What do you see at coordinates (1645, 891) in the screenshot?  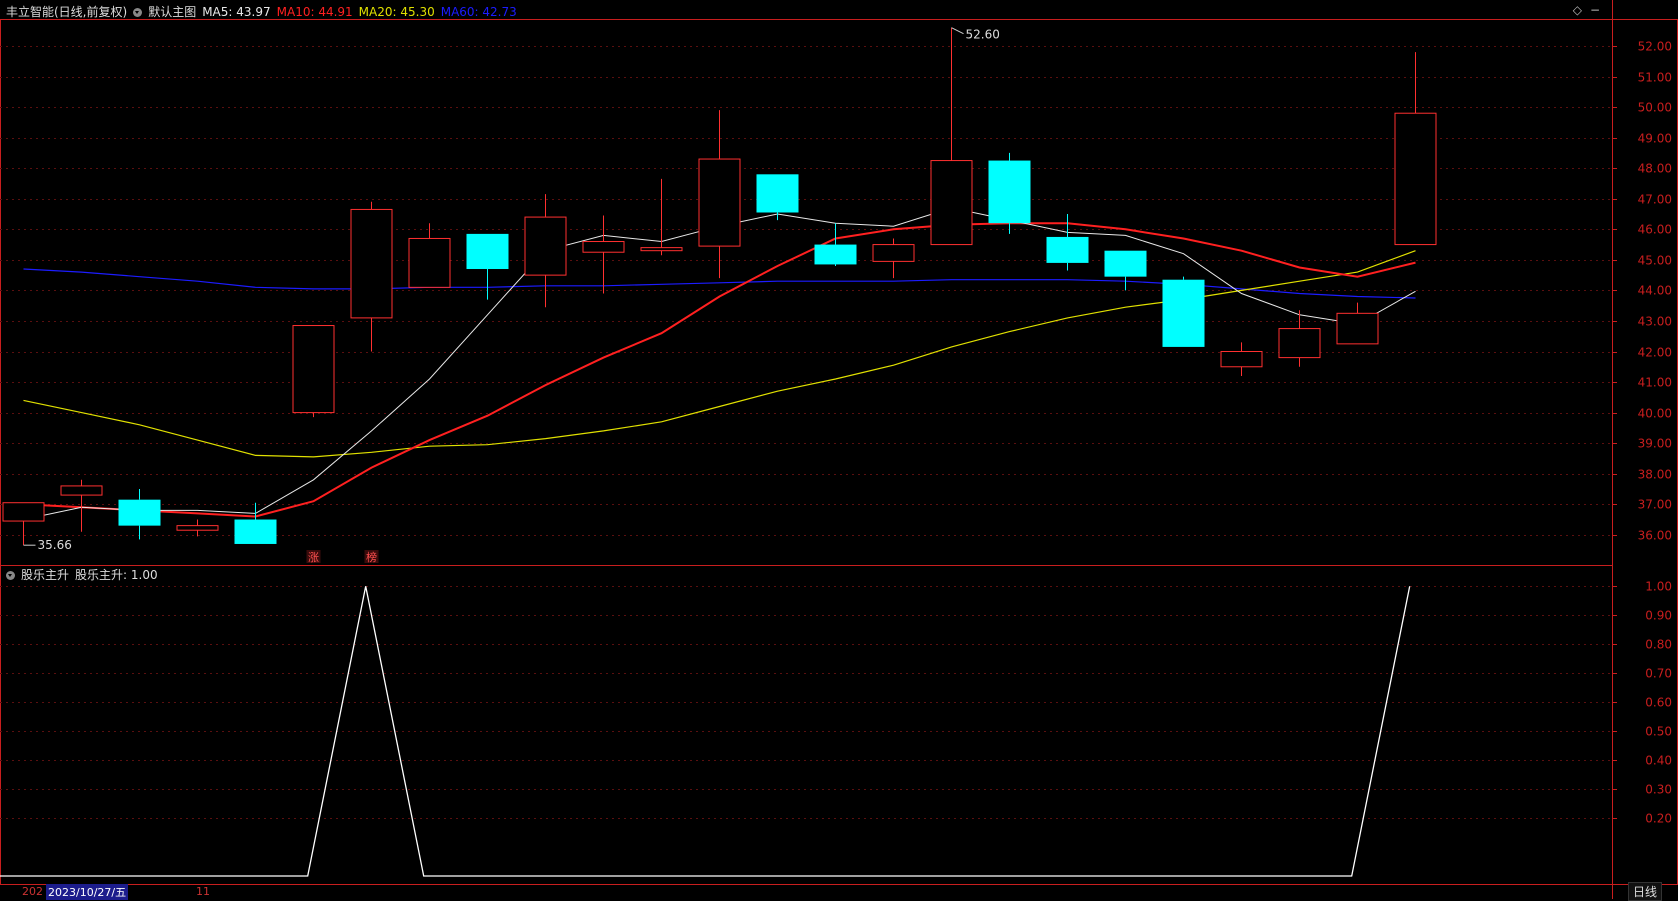 I see `period-button: 日线` at bounding box center [1645, 891].